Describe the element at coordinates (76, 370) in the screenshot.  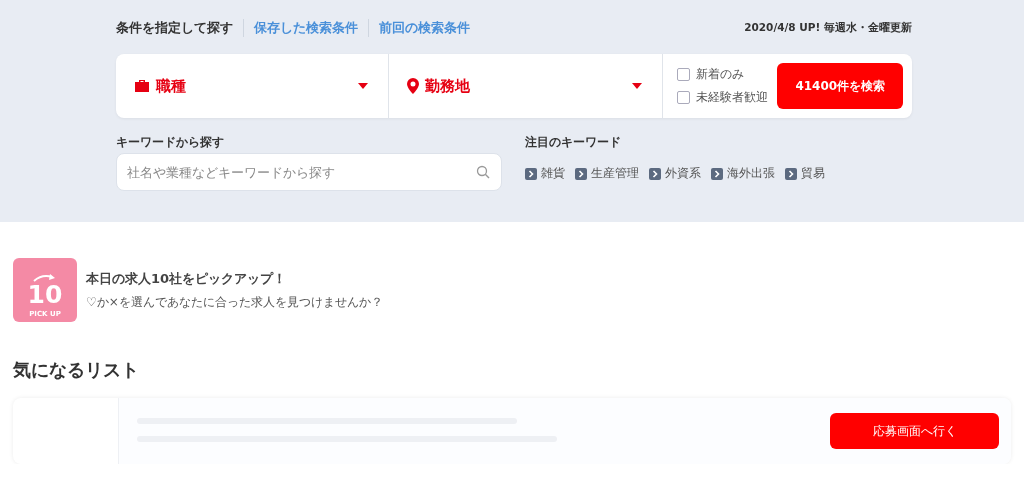
I see `section-heading: 気になるリスト` at that location.